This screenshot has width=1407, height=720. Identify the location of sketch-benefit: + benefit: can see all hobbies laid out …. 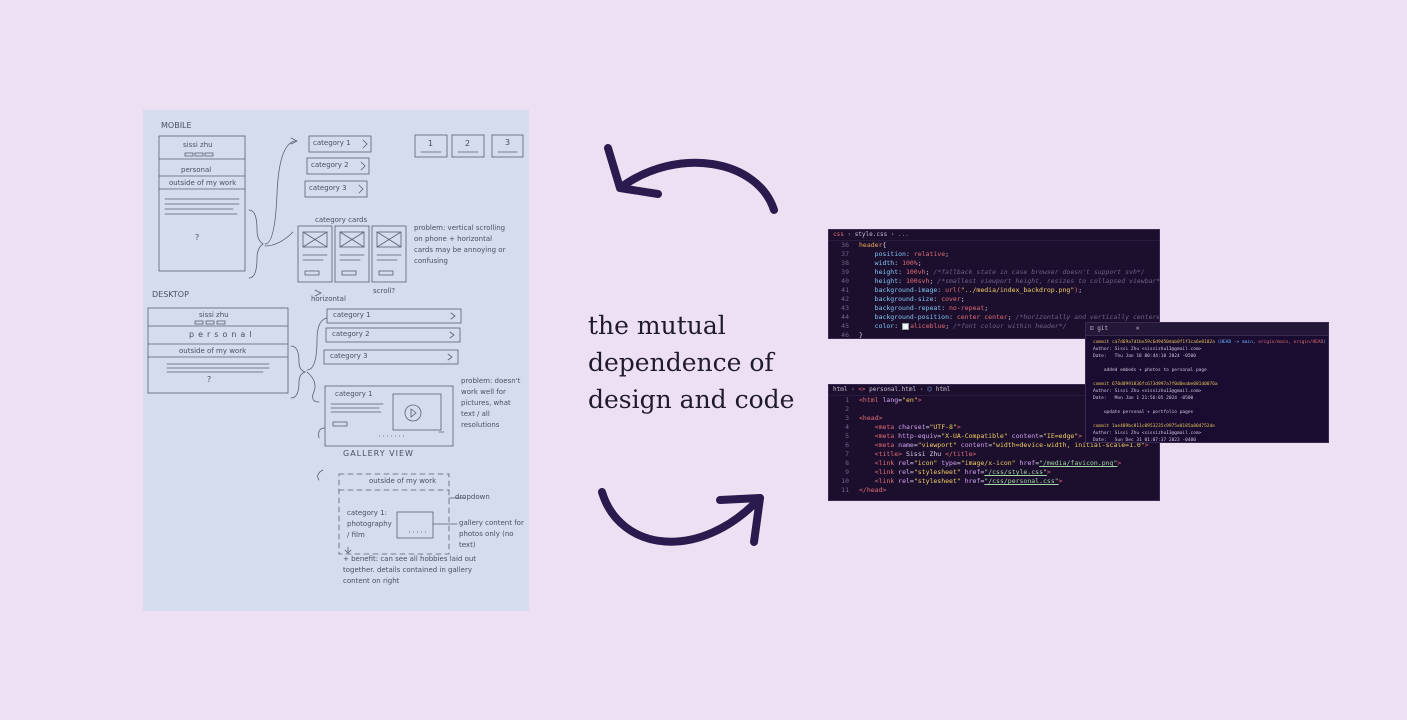
(410, 570).